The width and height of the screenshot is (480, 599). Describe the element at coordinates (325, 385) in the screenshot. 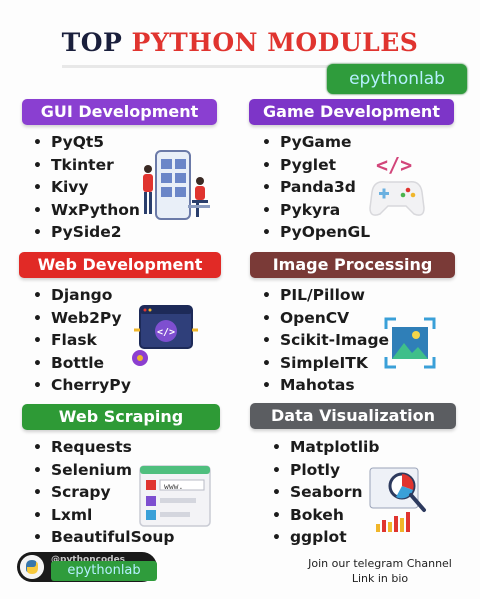

I see `list-item: Mahotas` at that location.